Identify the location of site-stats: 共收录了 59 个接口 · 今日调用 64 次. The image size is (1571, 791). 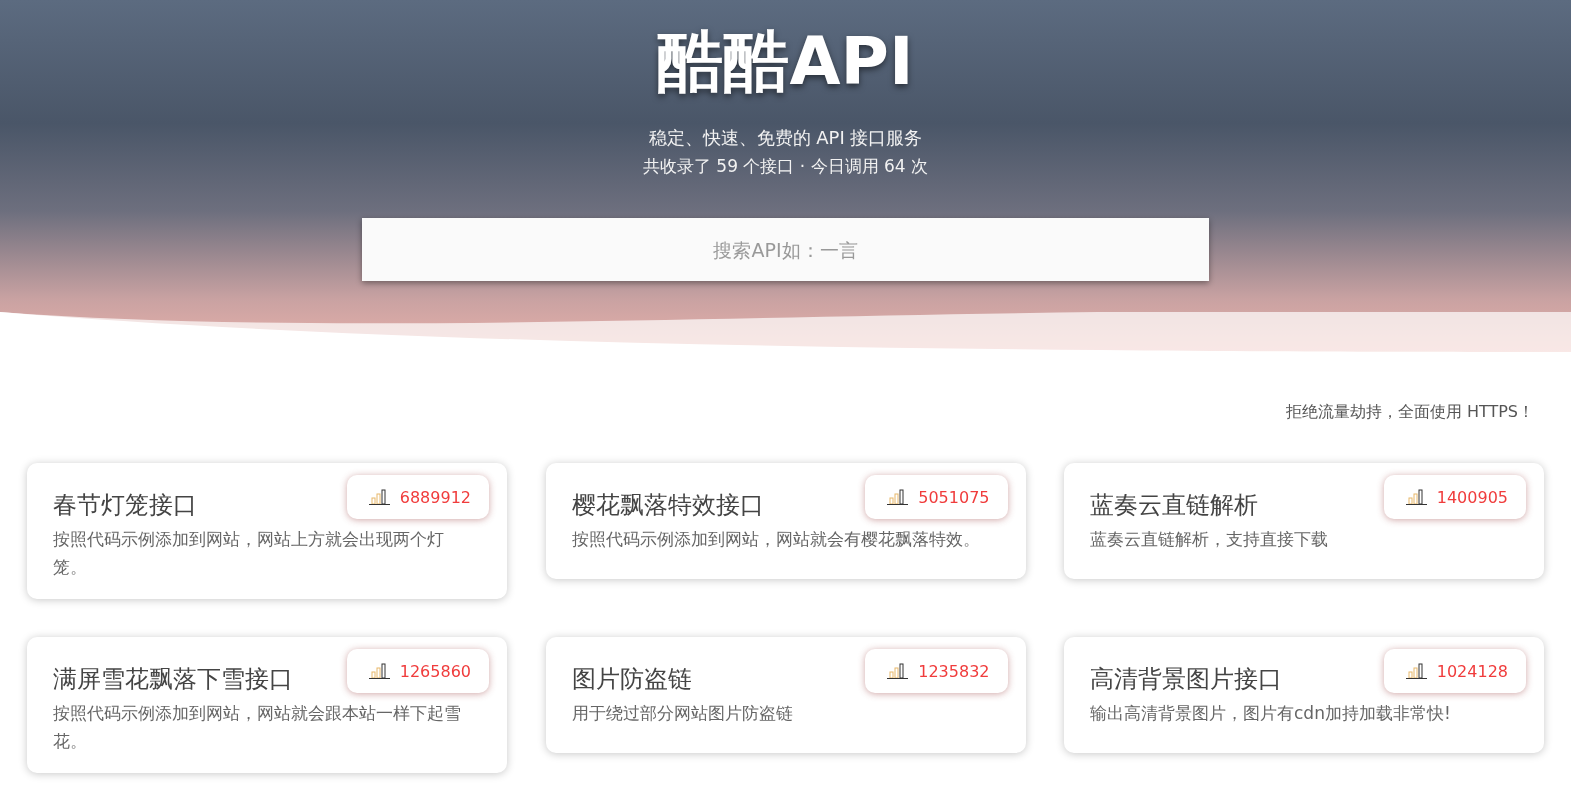
(785, 166).